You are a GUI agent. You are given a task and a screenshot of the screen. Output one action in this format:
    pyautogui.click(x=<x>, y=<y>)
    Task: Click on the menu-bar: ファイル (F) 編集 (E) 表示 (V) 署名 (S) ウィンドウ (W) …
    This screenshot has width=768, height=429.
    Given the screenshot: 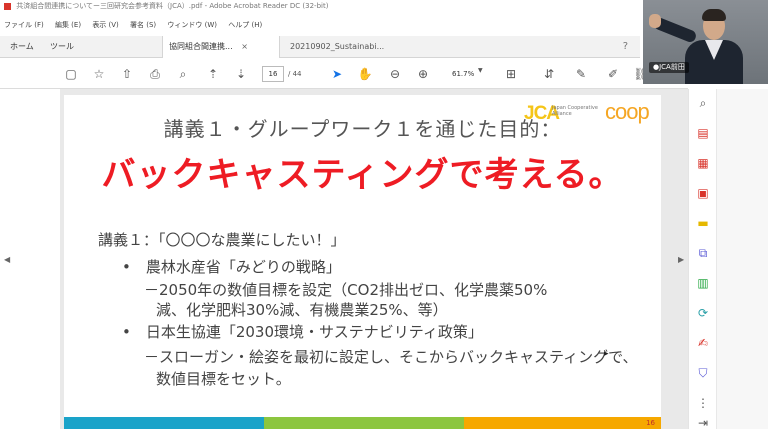 What is the action you would take?
    pyautogui.click(x=135, y=25)
    